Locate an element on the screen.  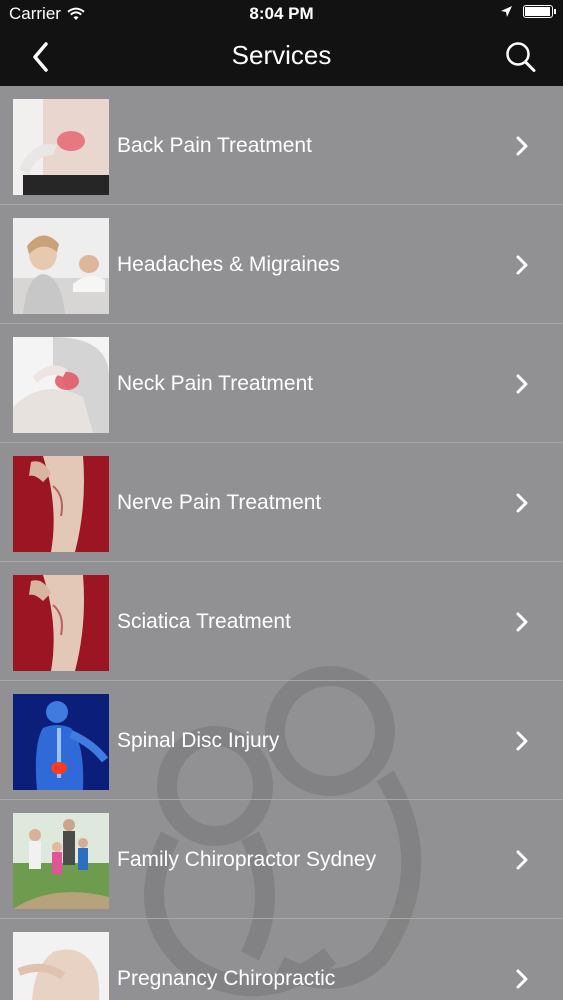
service-row-pregnancy: Pregnancy Chiropractic is located at coordinates (281, 959).